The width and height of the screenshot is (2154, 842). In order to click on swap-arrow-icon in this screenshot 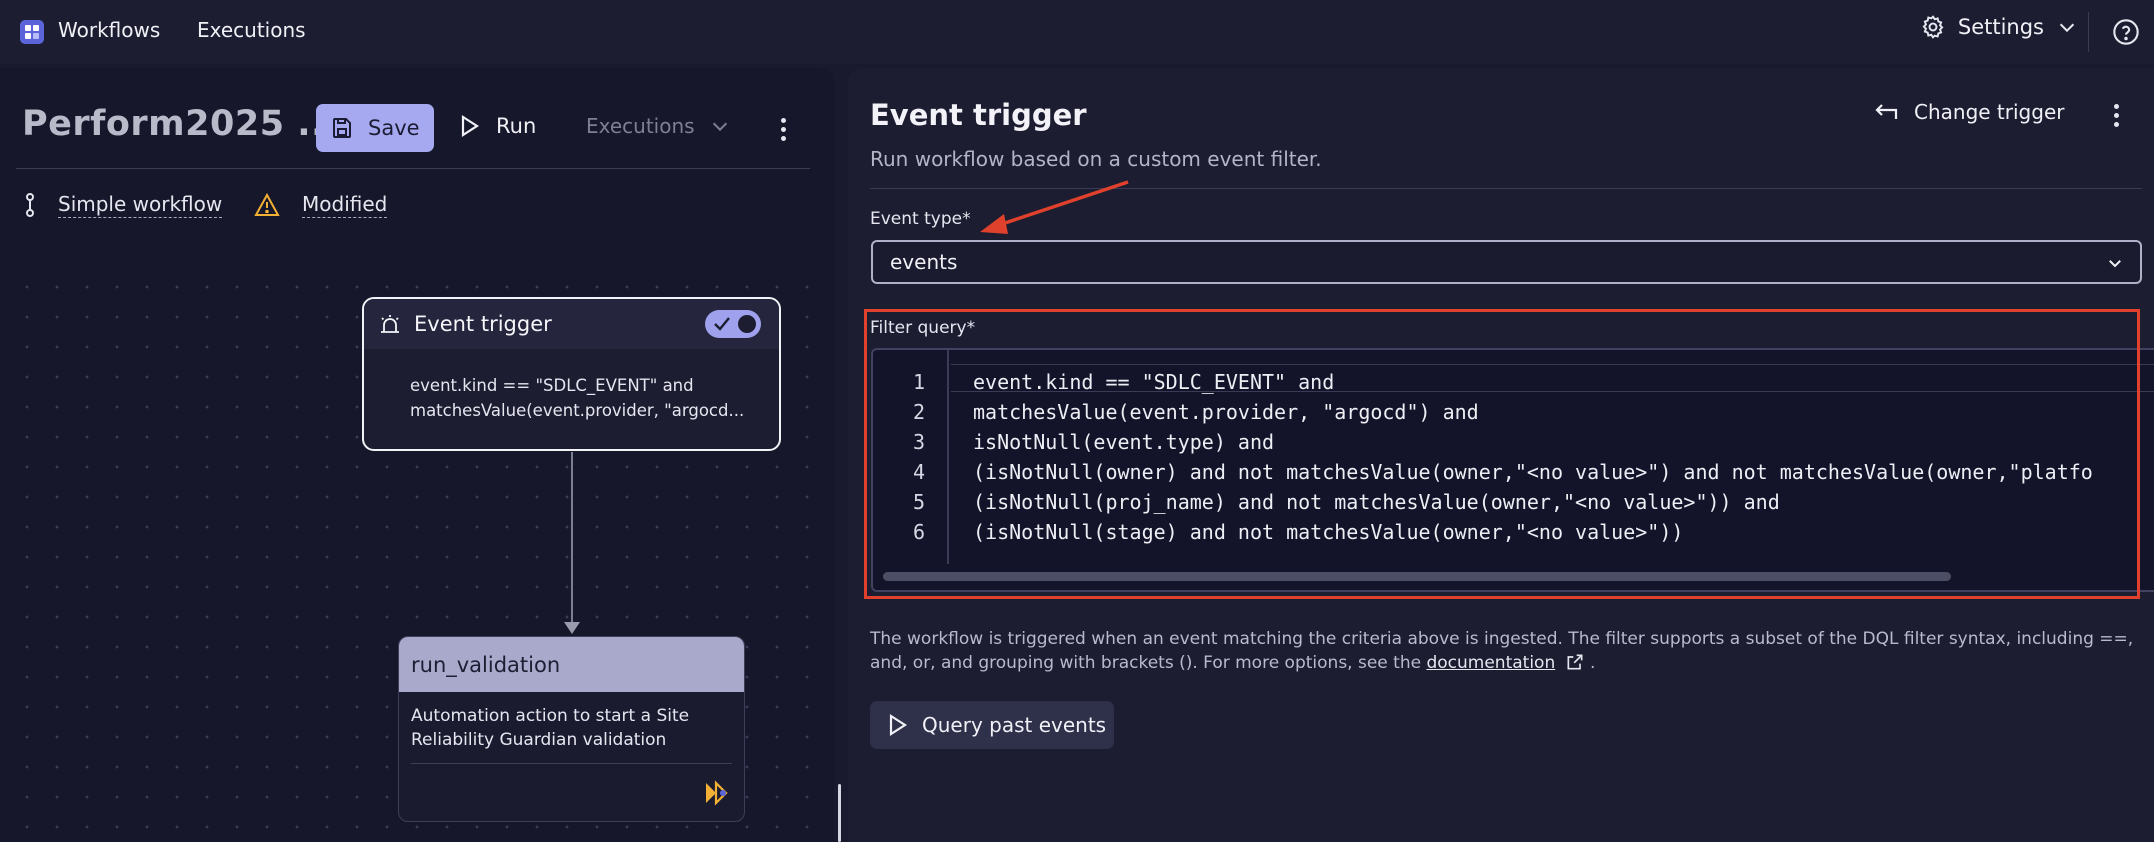, I will do `click(1886, 111)`.